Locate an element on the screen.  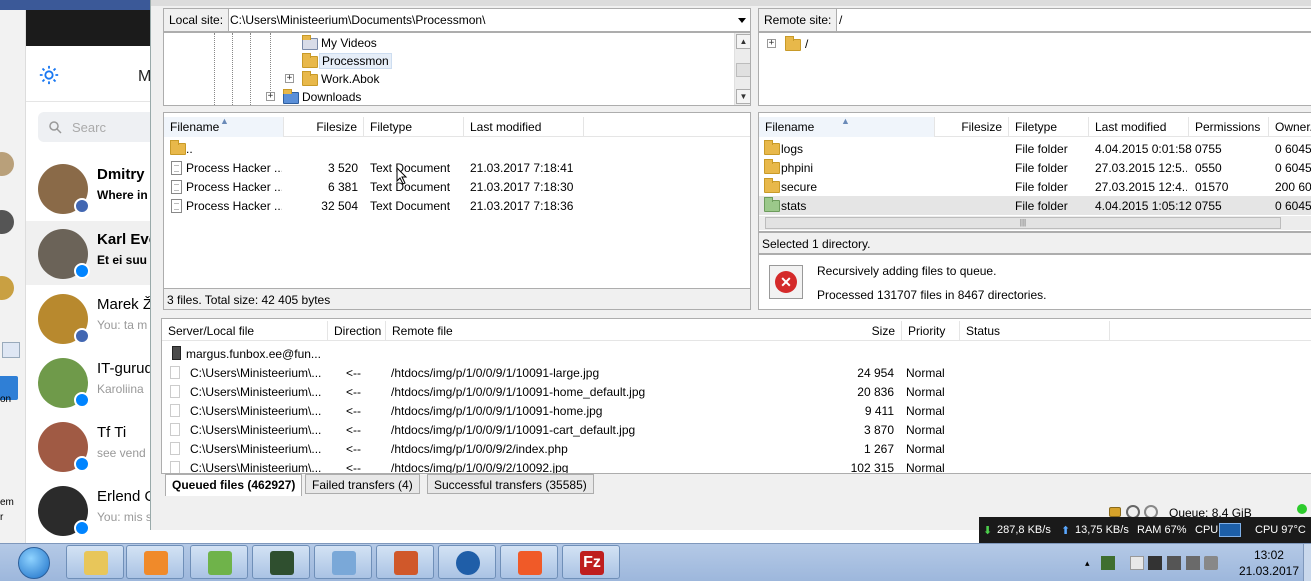
scroll-up-icon: ▲ is located at coordinates (743, 41).